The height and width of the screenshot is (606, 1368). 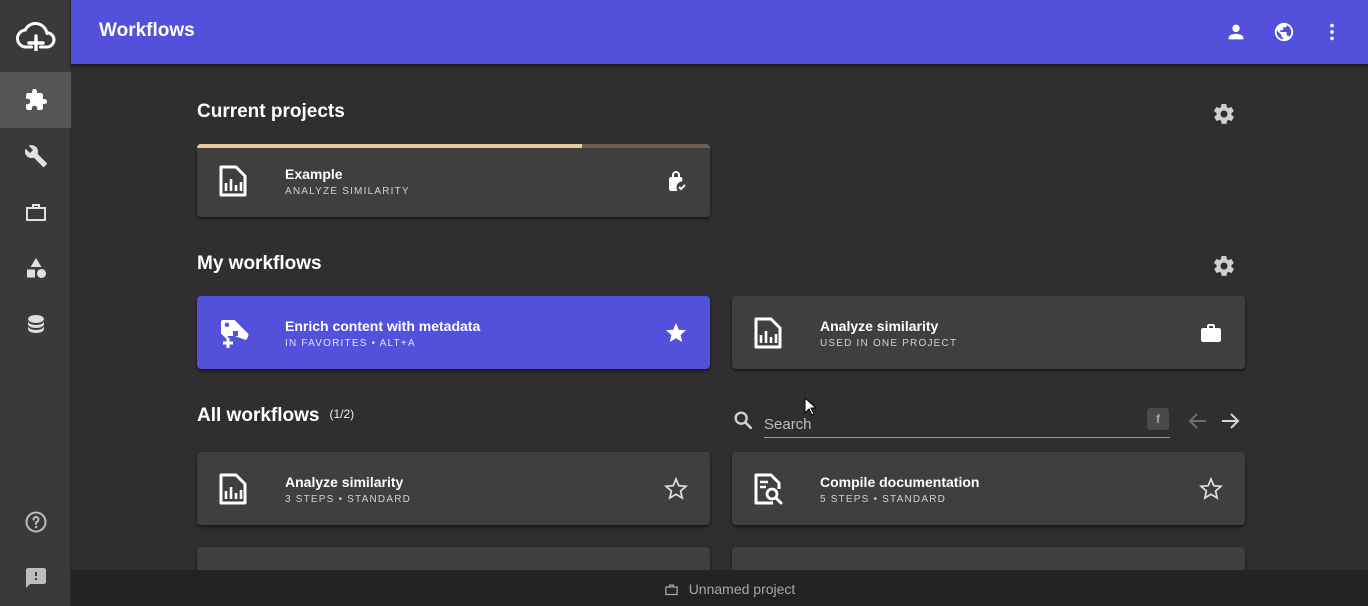 I want to click on workflow-subtitle: IN FAVORITES • ALT+A, so click(x=350, y=343).